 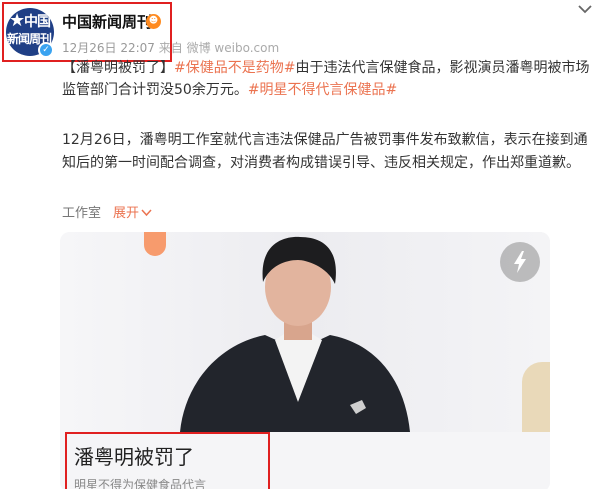 I want to click on source-prefix: 来自, so click(x=170, y=48).